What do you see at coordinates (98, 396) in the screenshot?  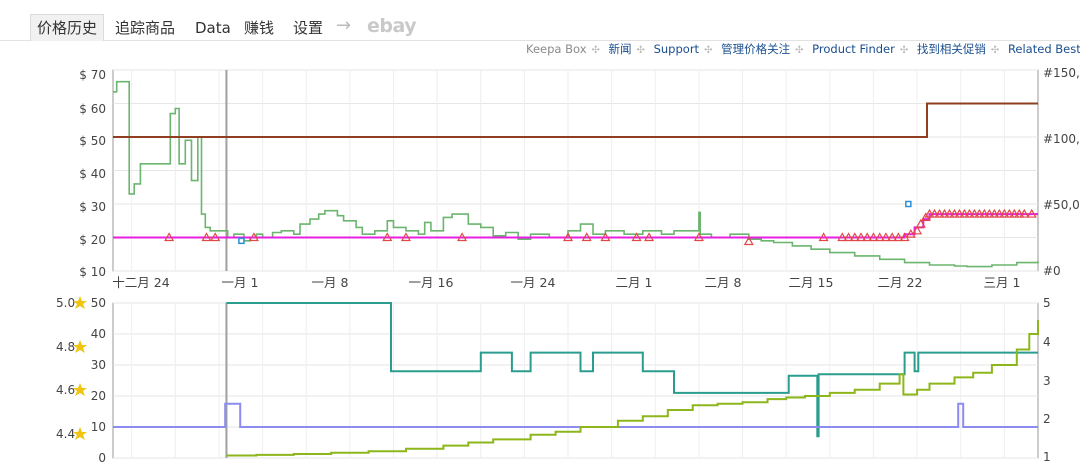 I see `y-tick-label: 20` at bounding box center [98, 396].